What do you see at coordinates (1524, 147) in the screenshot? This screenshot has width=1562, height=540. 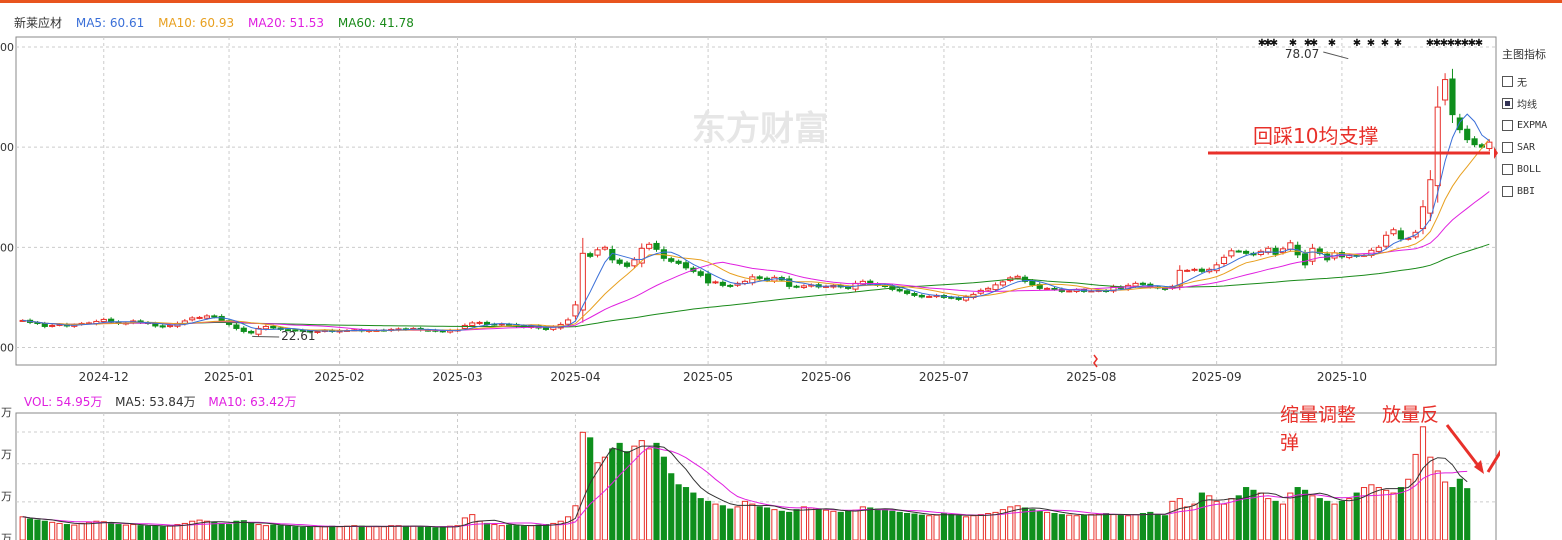 I see `indicator-option-3: SAR` at bounding box center [1524, 147].